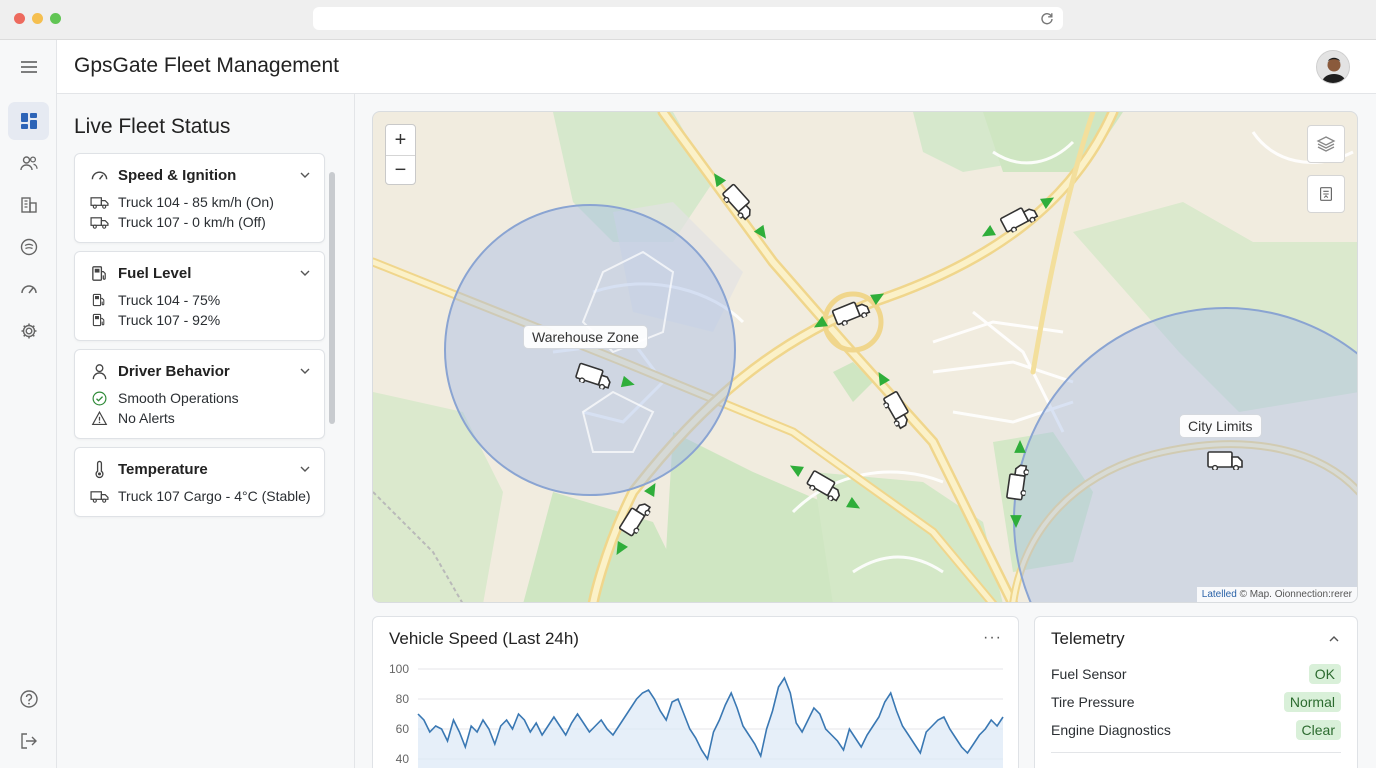  I want to click on user-avatar, so click(1333, 67).